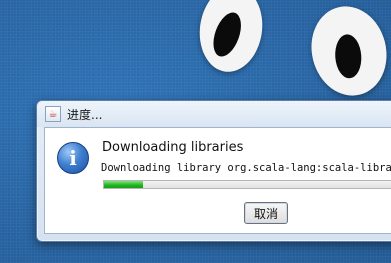 Image resolution: width=391 pixels, height=263 pixels. Describe the element at coordinates (227, 34) in the screenshot. I see `pupil-left` at that location.